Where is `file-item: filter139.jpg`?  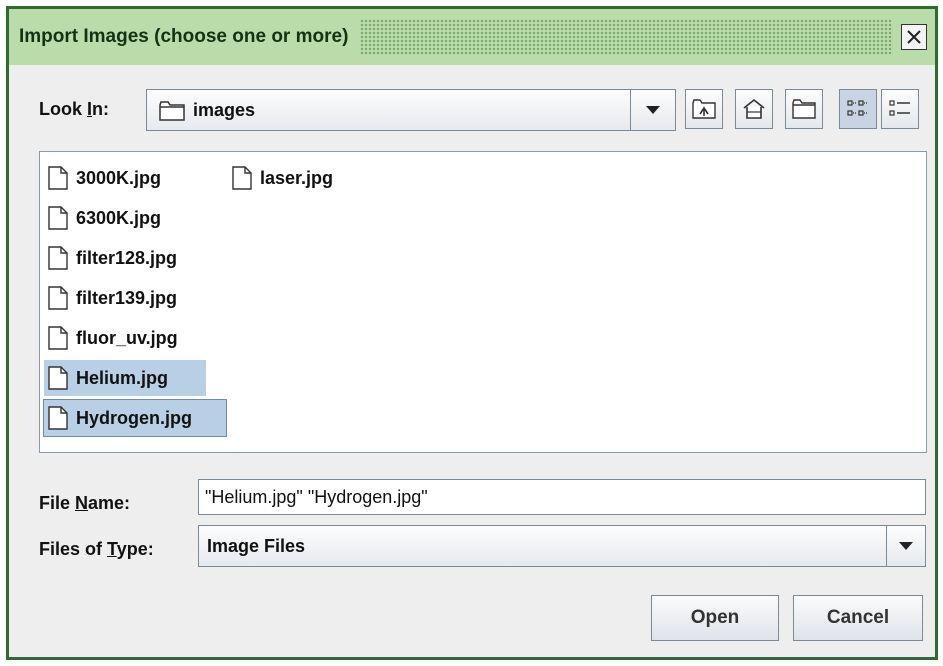
file-item: filter139.jpg is located at coordinates (128, 298).